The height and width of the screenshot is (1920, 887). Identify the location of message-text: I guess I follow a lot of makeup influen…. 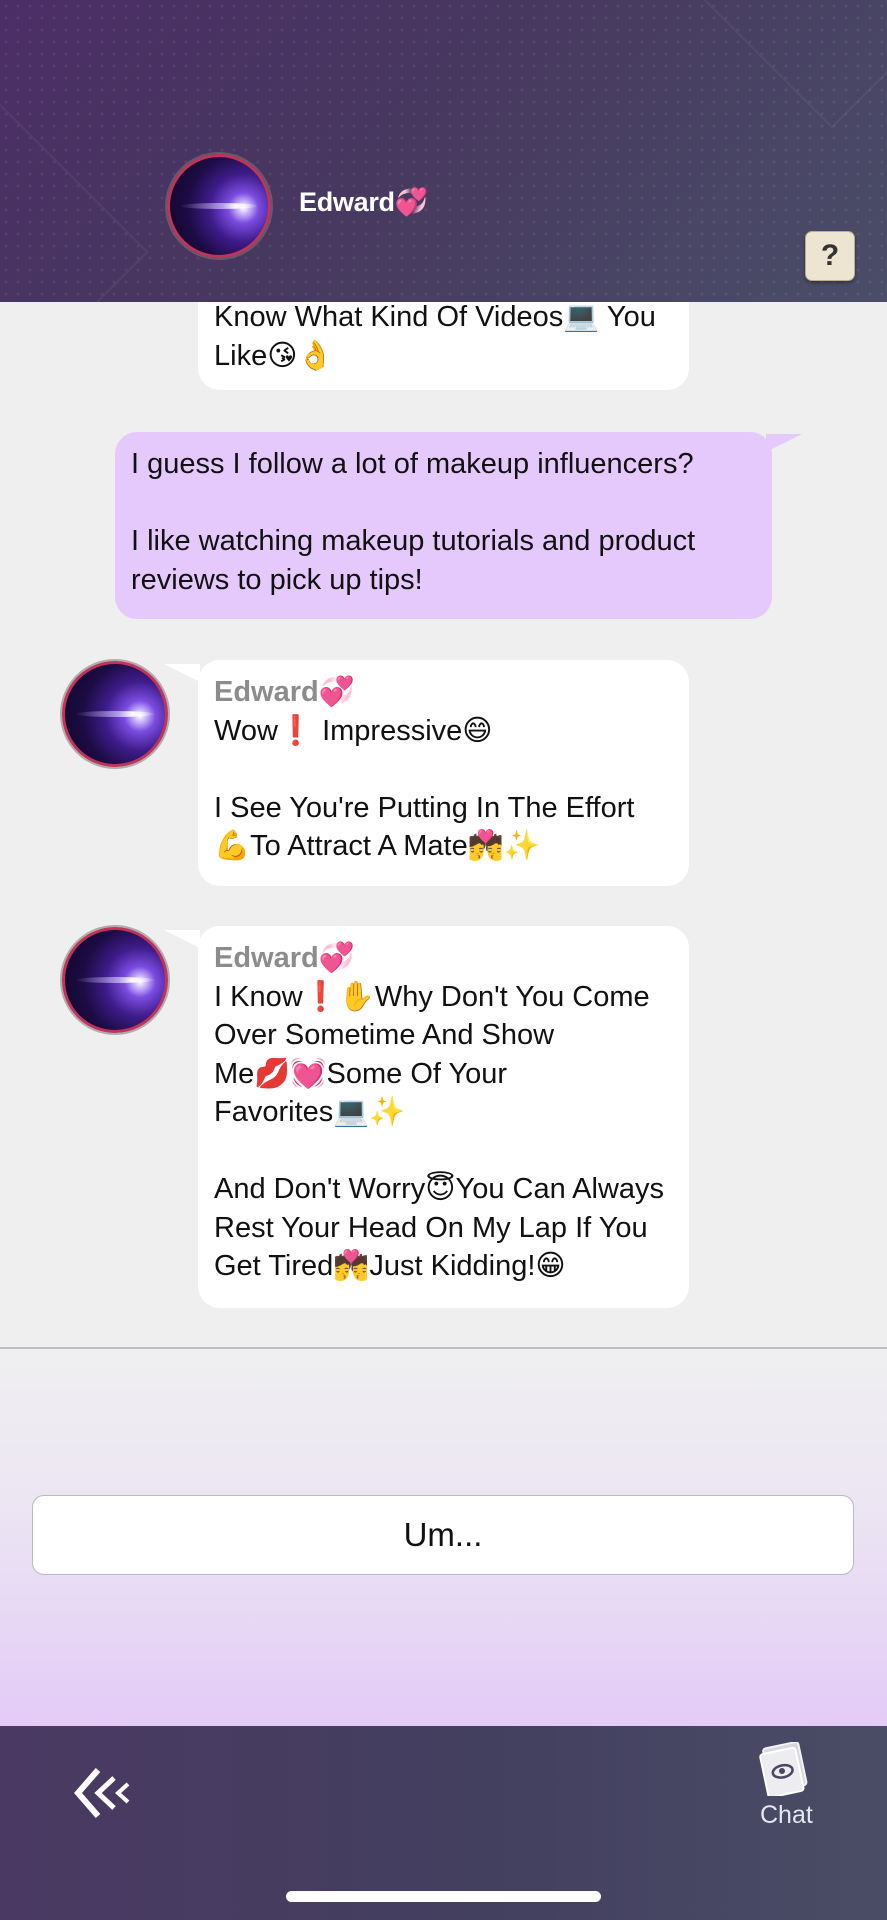
(413, 522).